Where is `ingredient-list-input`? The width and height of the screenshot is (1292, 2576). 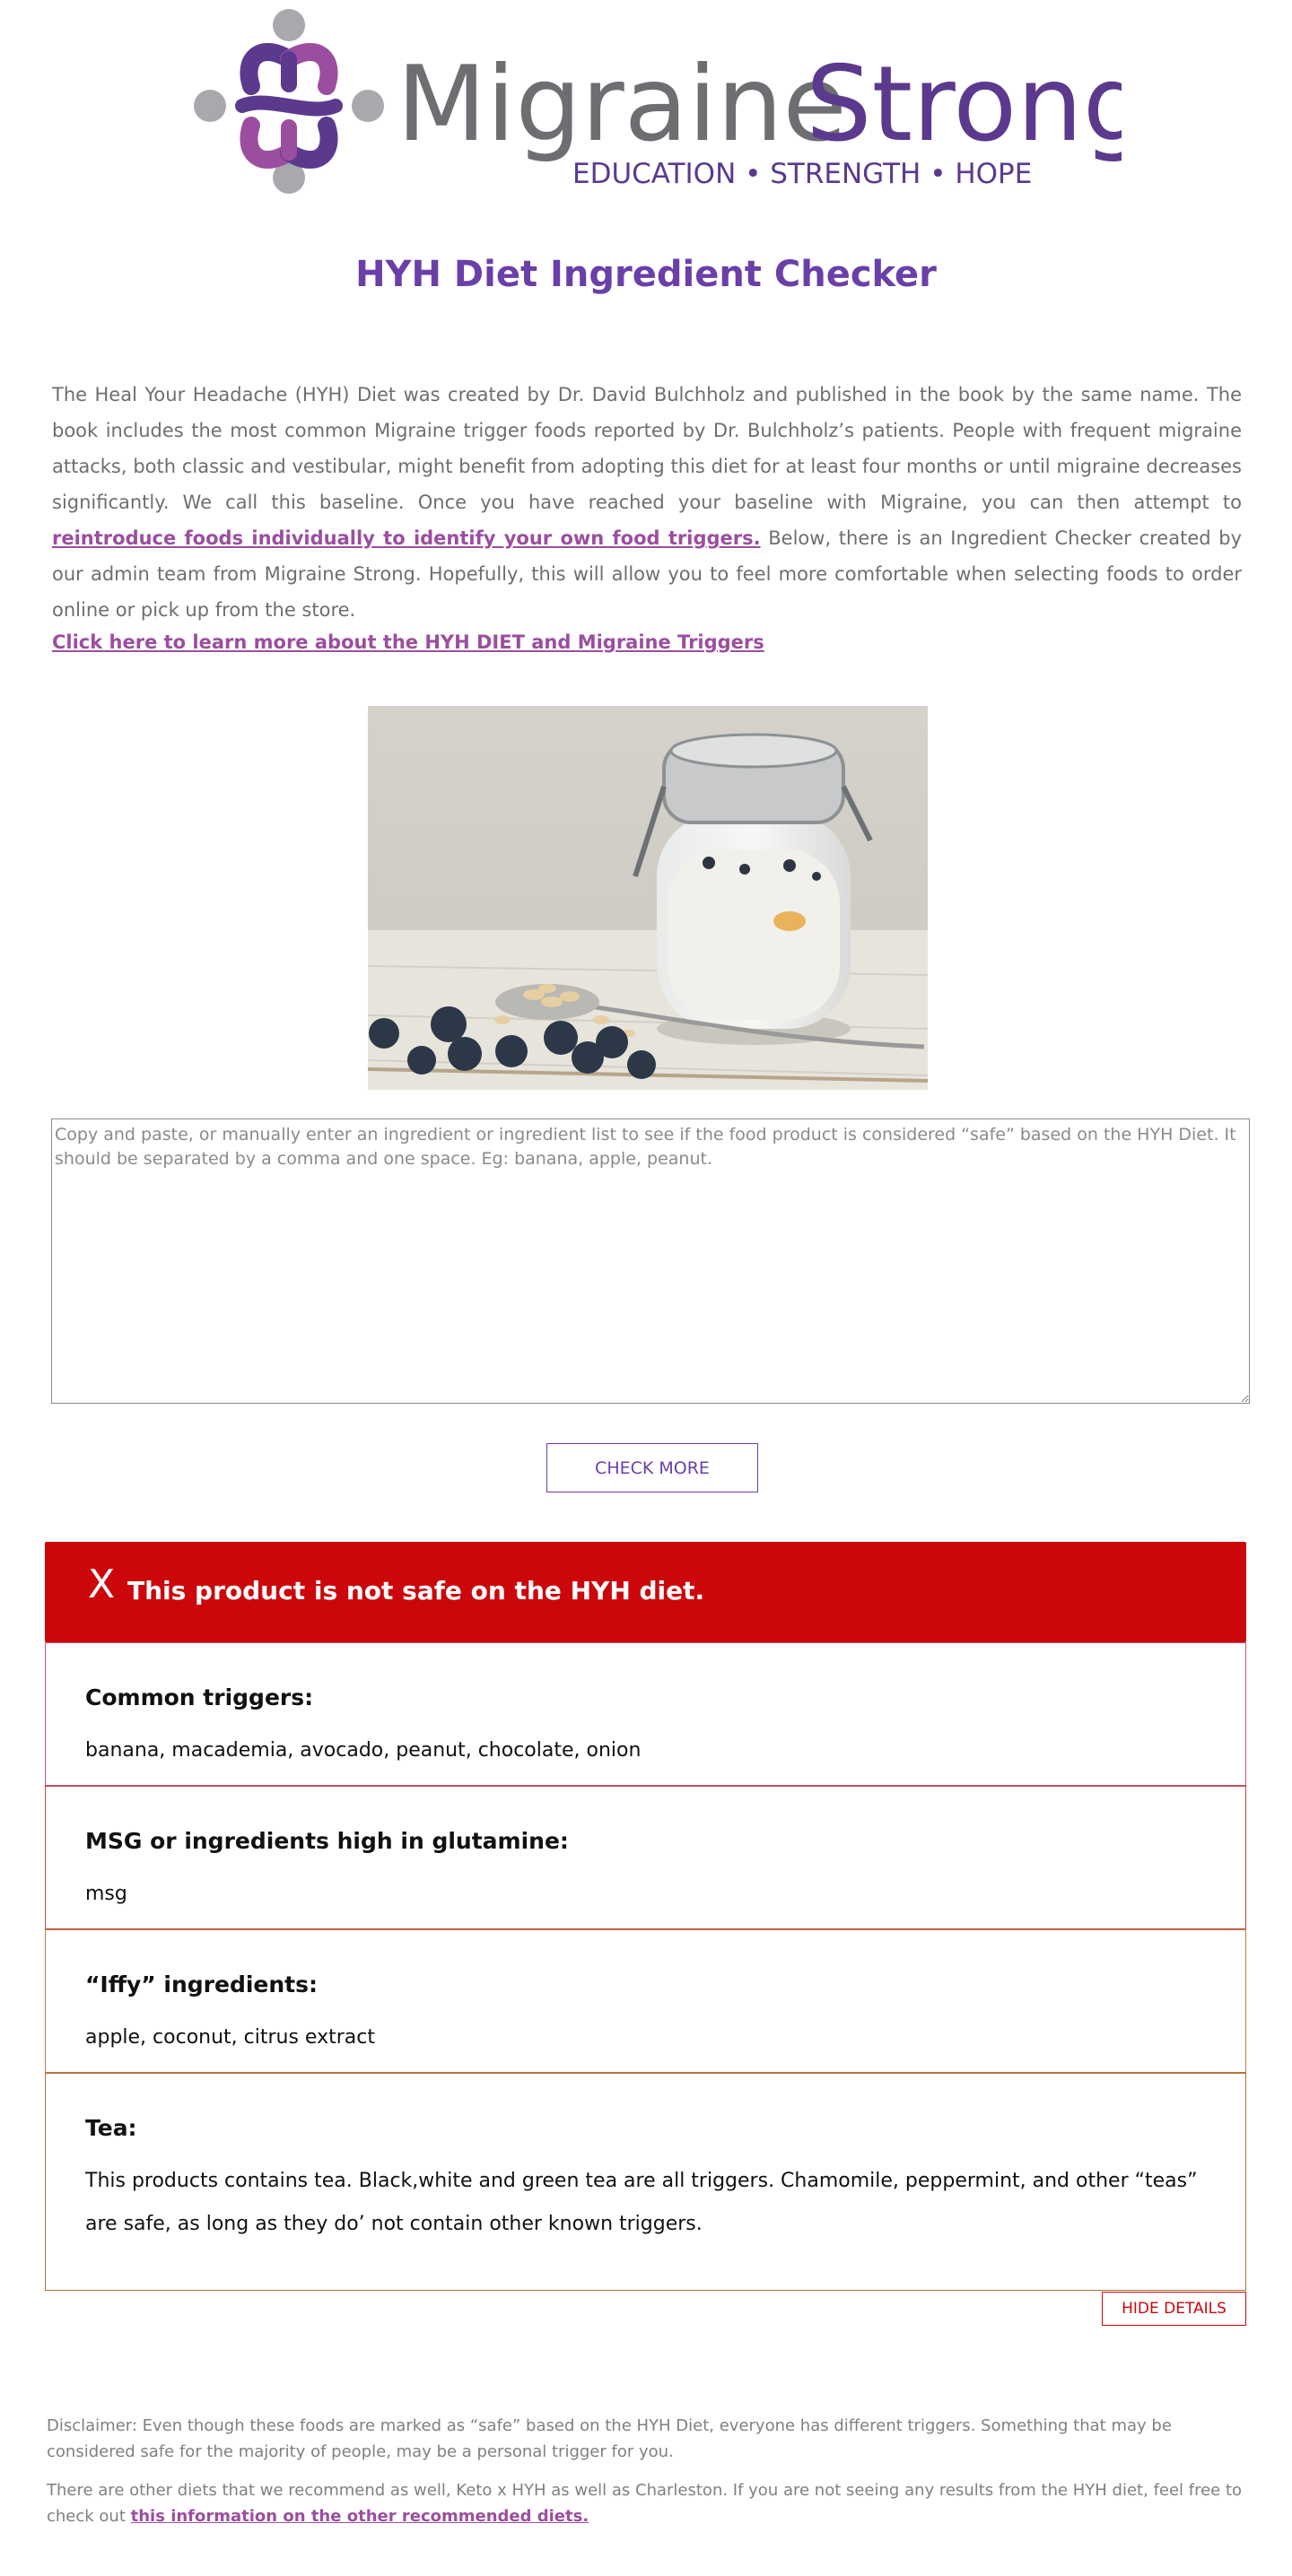 ingredient-list-input is located at coordinates (650, 1261).